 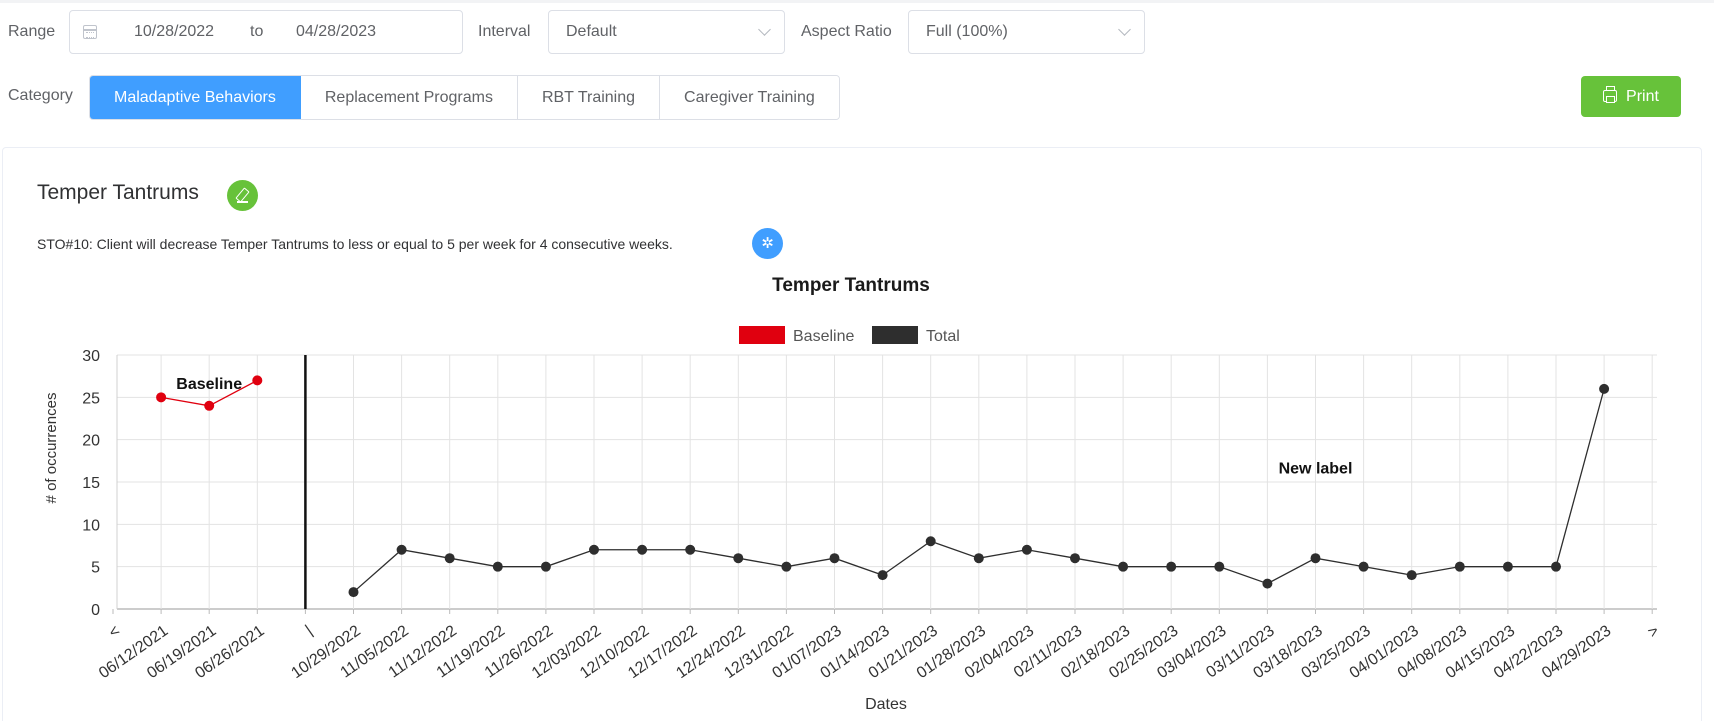 What do you see at coordinates (91, 356) in the screenshot?
I see `y-tick-label: 30` at bounding box center [91, 356].